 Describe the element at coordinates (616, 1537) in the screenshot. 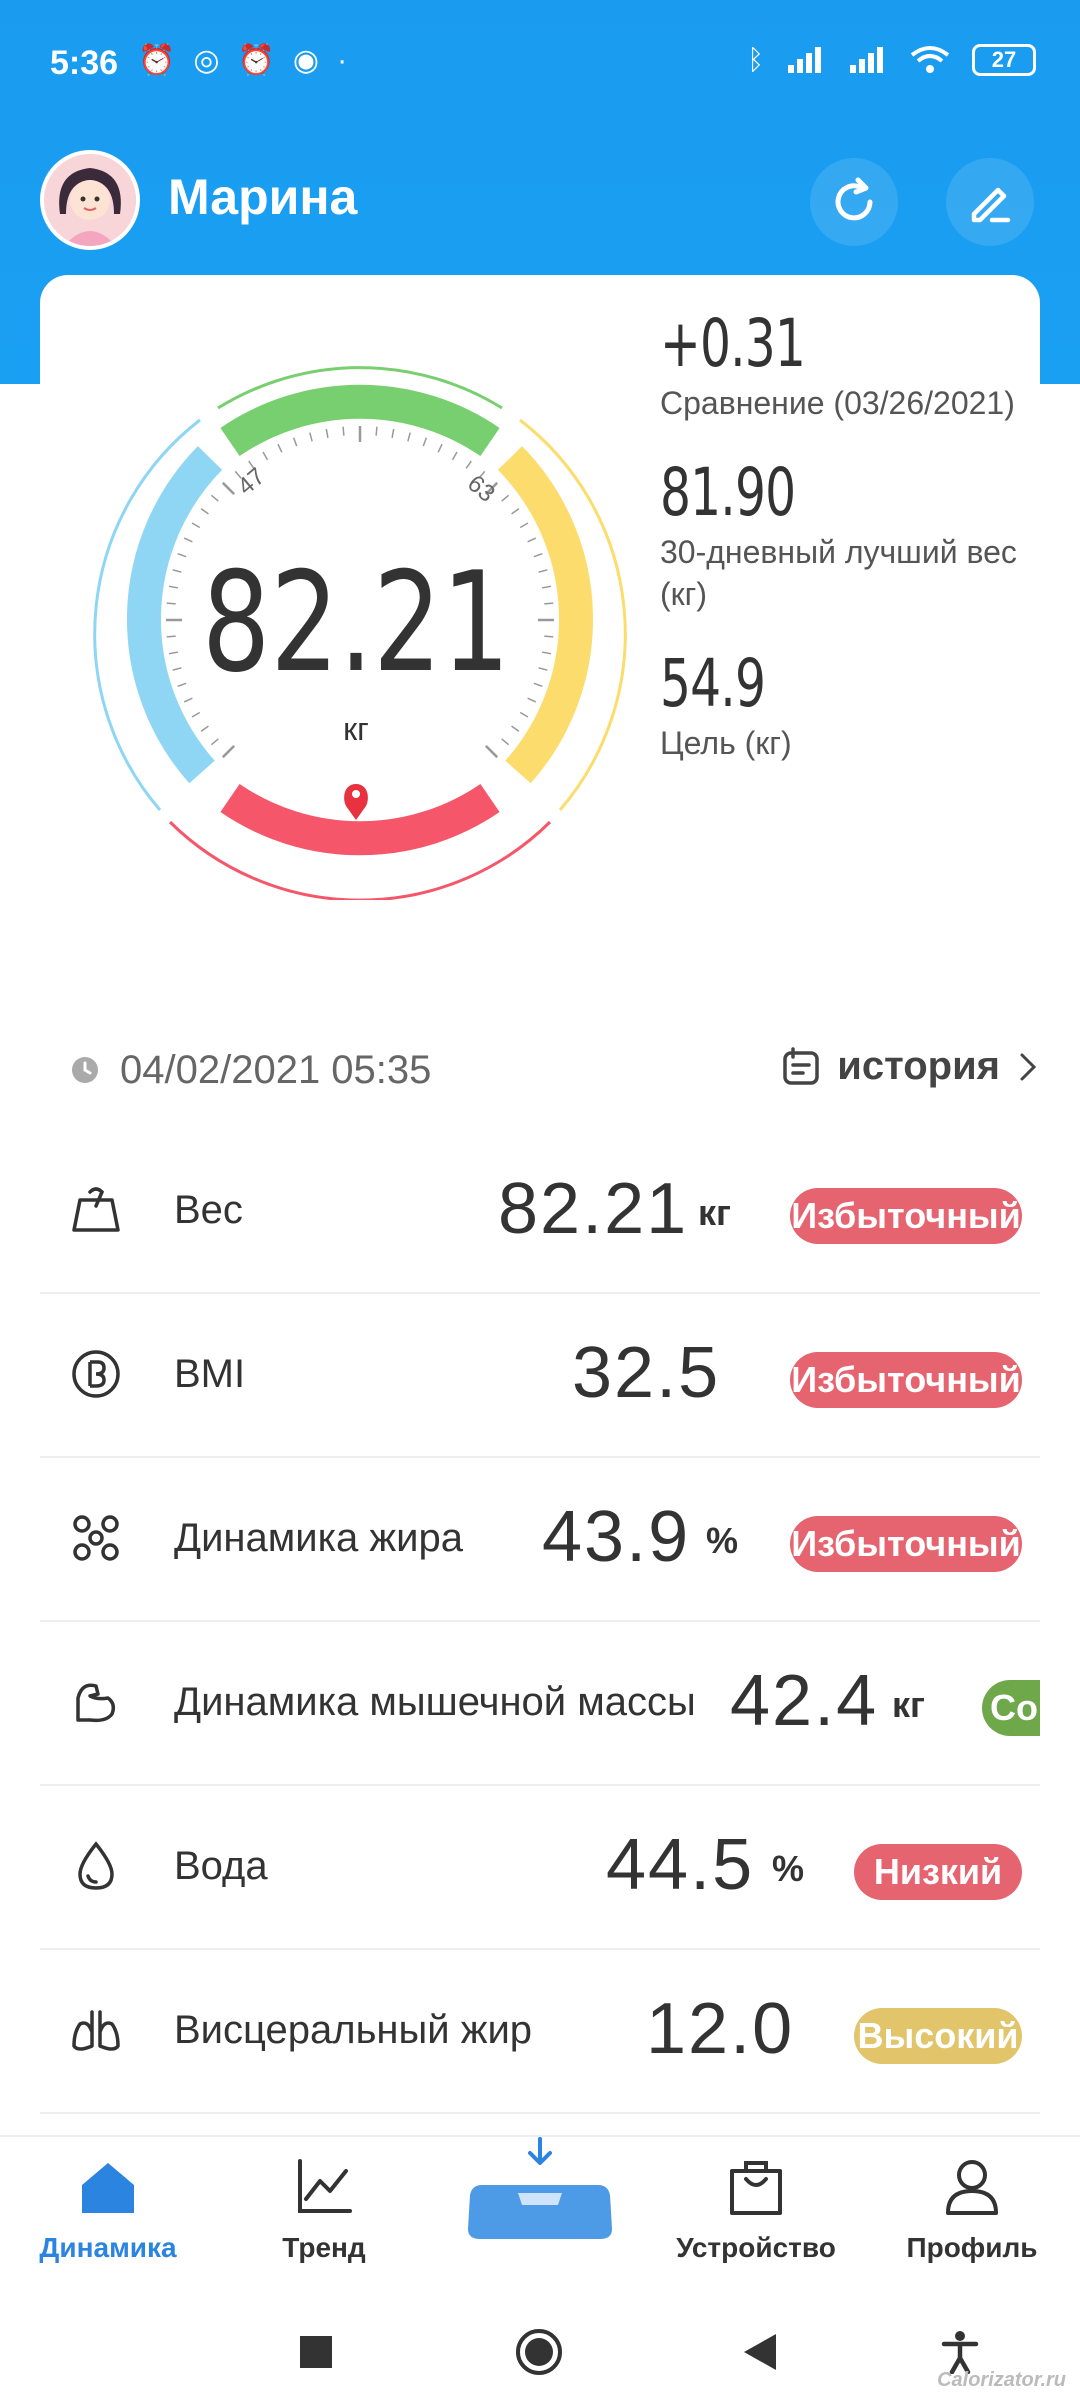

I see `metric-value: 43.9` at that location.